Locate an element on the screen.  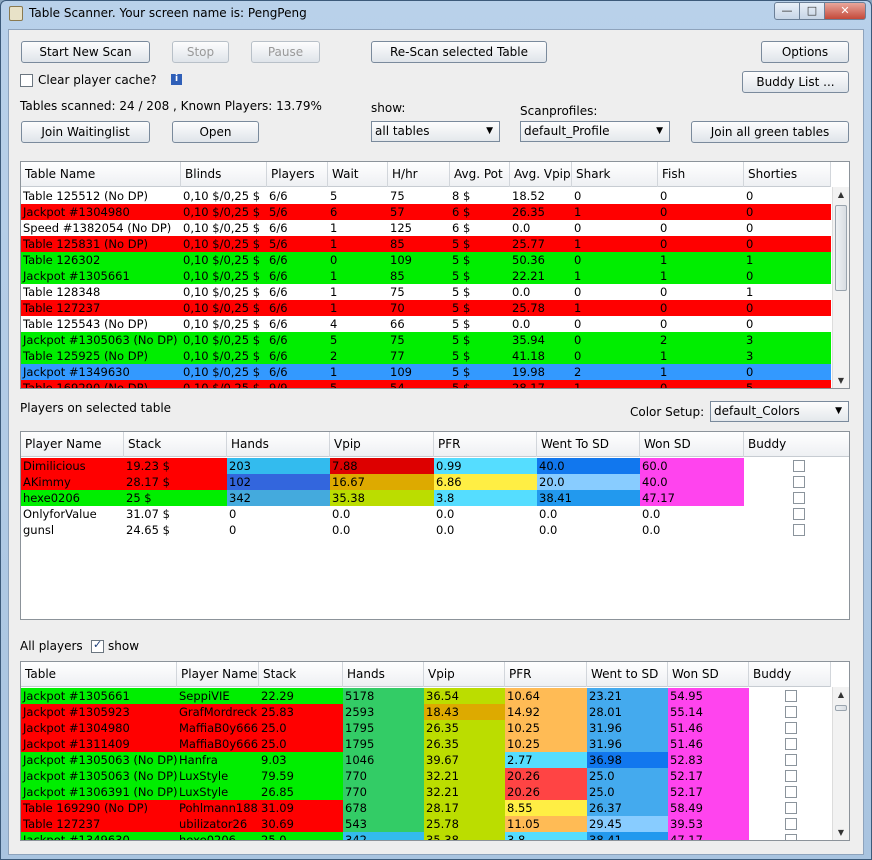
maximize-button: □ is located at coordinates (812, 11).